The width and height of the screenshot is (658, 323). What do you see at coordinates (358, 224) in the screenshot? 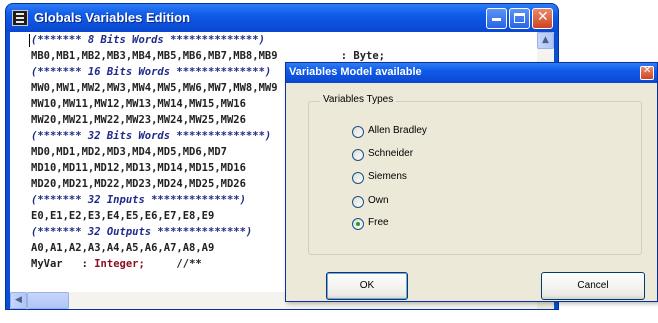
I see `radio-button-selected` at bounding box center [358, 224].